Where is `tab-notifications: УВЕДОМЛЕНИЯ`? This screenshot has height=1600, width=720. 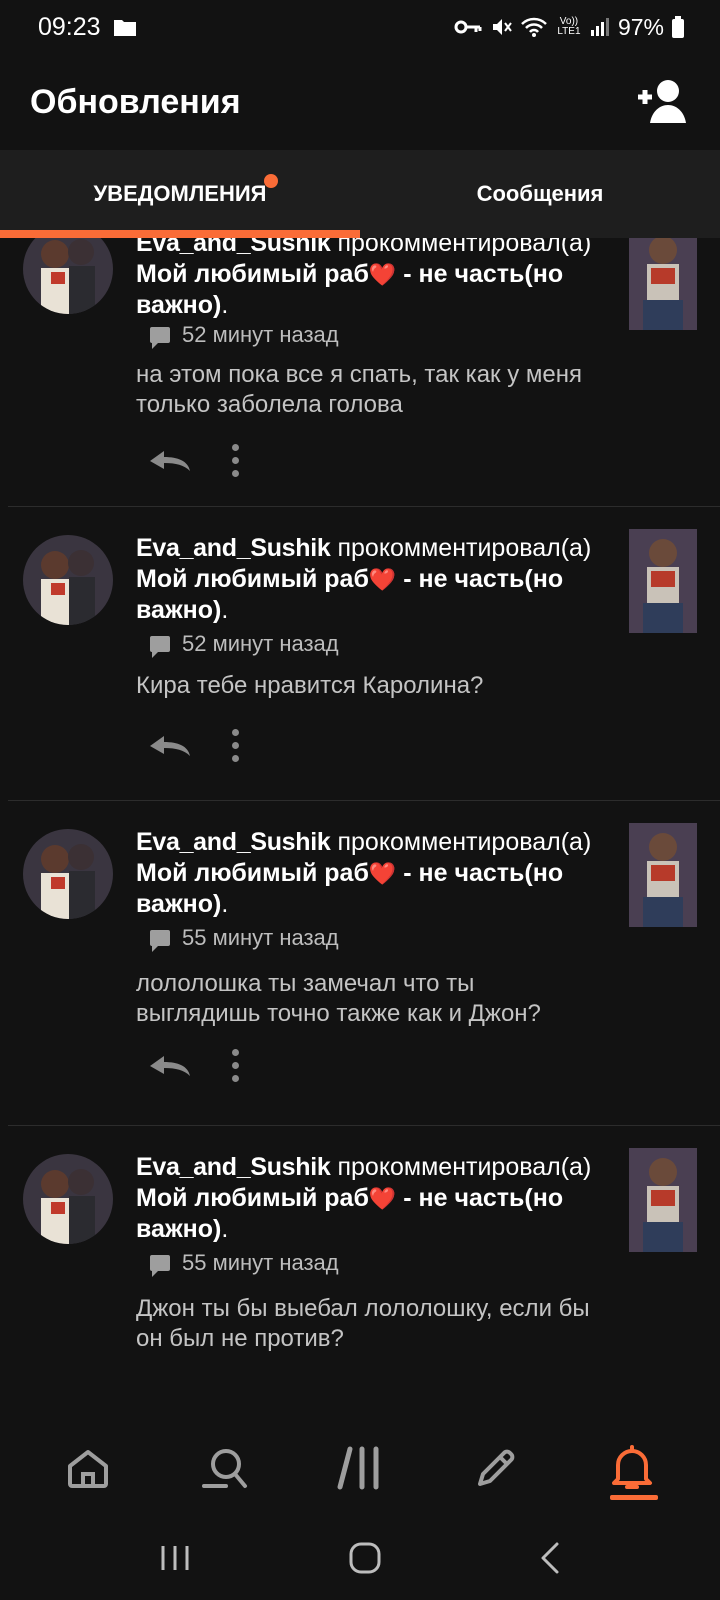 tab-notifications: УВЕДОМЛЕНИЯ is located at coordinates (180, 194).